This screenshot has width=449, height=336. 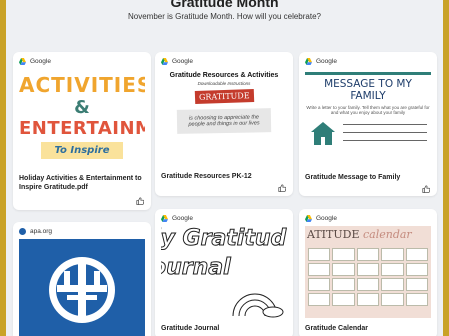 I want to click on thumb-bar, so click(x=368, y=73).